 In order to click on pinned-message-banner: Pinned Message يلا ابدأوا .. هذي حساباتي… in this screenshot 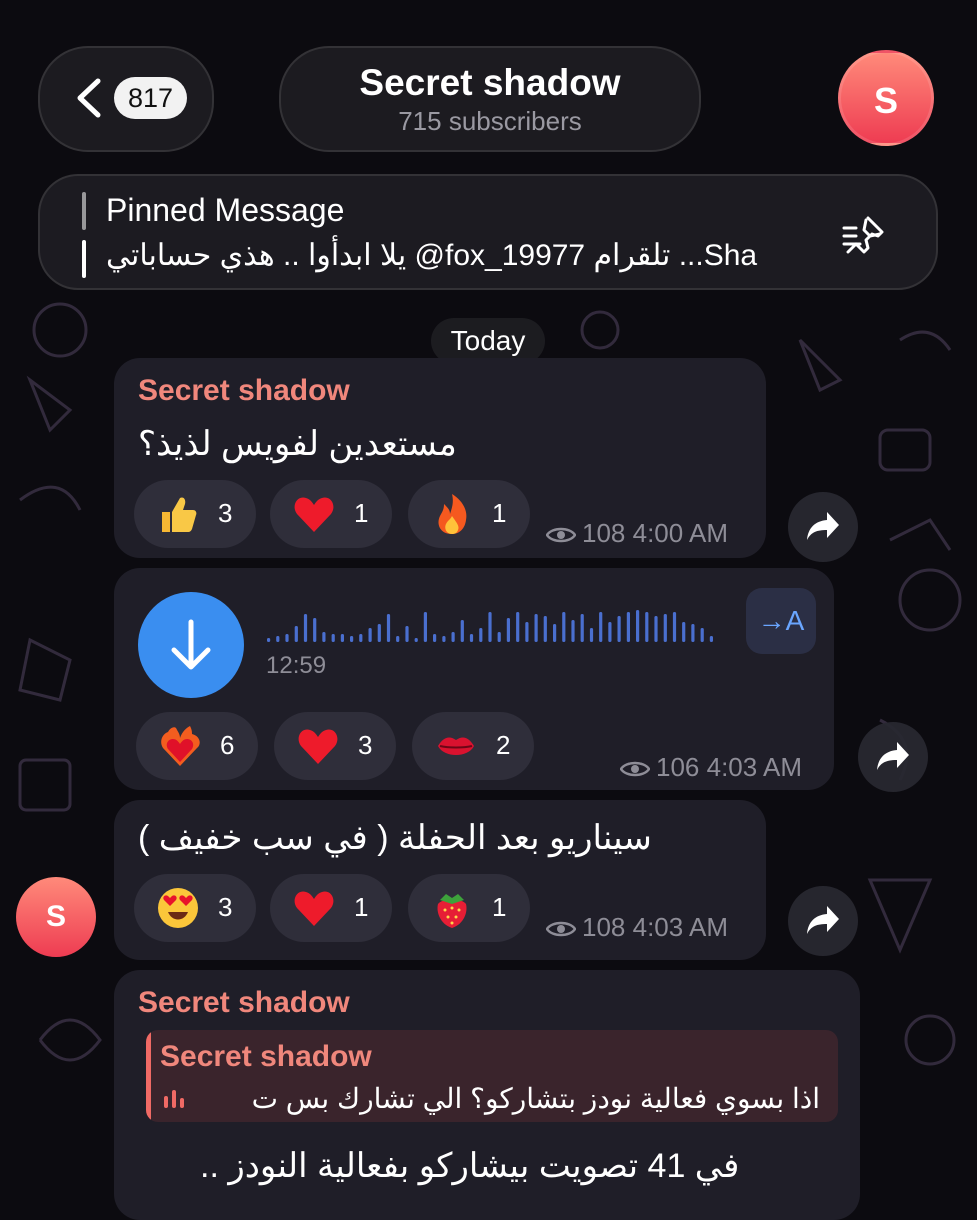, I will do `click(488, 232)`.